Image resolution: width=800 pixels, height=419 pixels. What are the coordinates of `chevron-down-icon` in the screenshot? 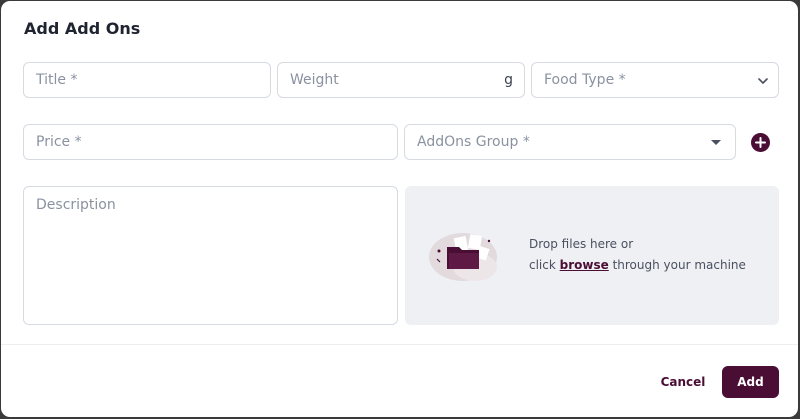 It's located at (763, 81).